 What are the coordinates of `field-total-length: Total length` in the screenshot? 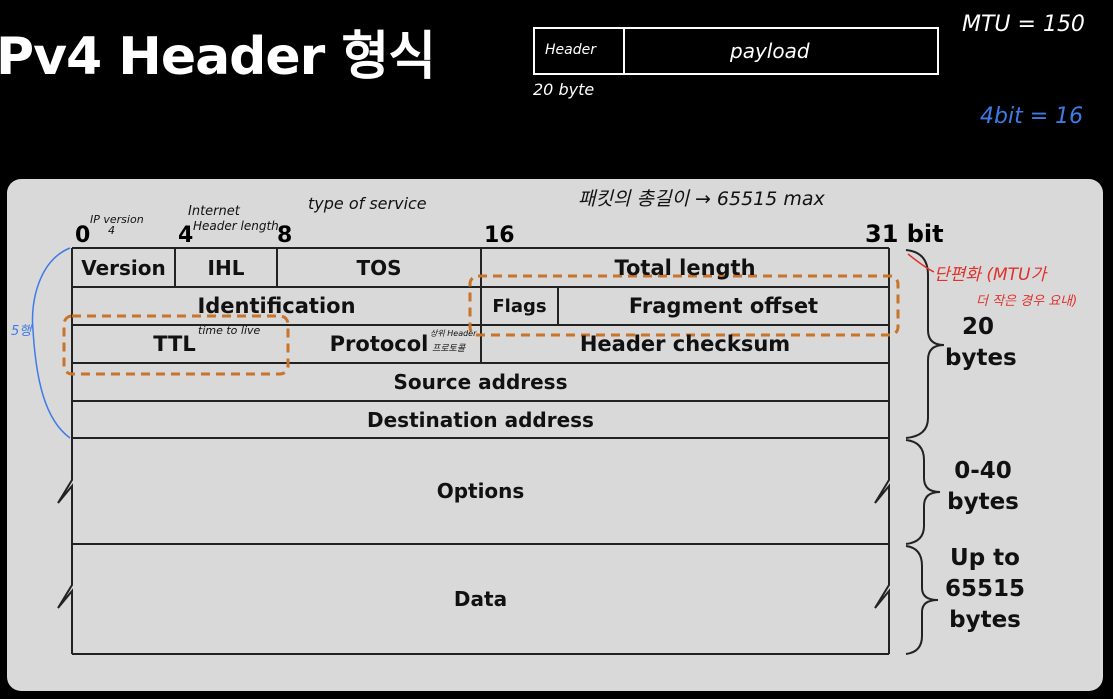 It's located at (685, 267).